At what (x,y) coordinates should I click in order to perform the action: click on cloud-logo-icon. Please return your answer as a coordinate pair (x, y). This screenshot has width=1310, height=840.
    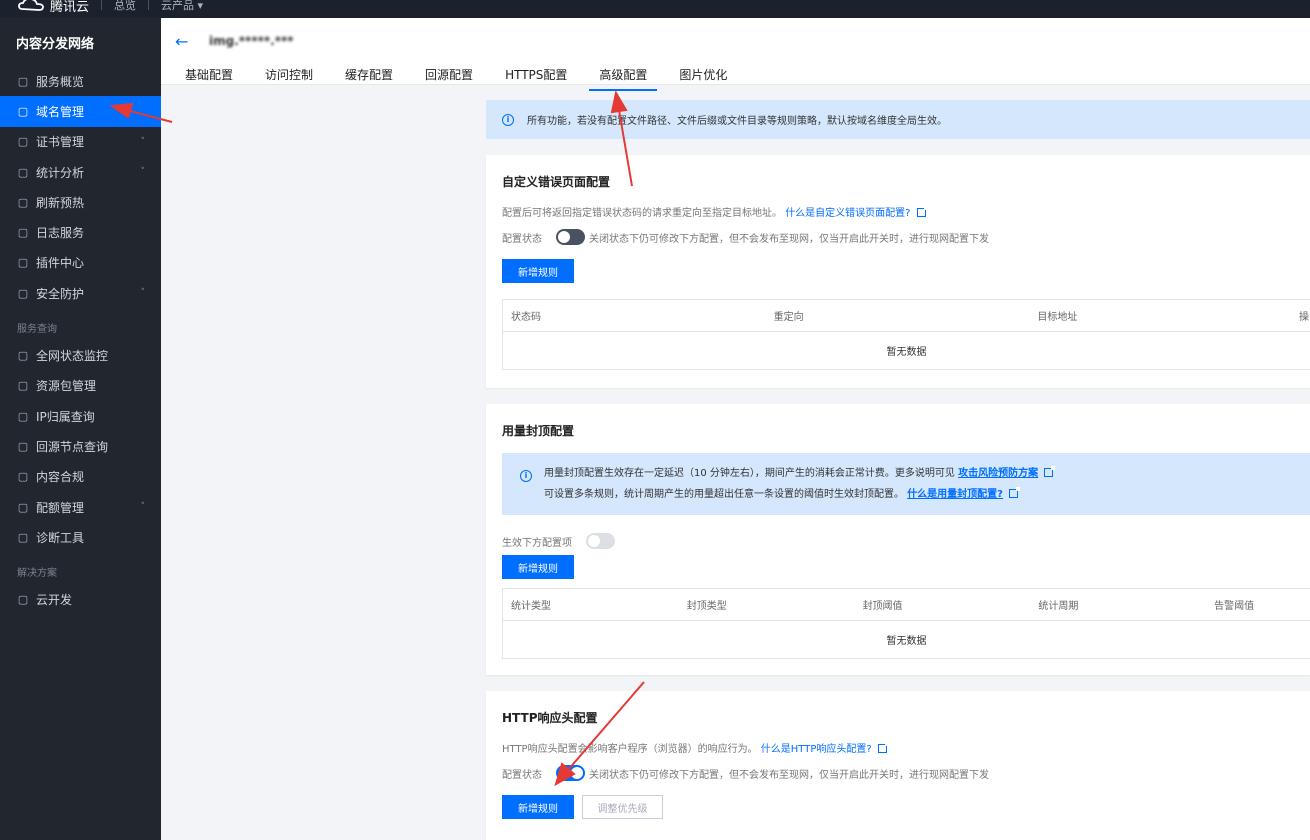
    Looking at the image, I should click on (31, 5).